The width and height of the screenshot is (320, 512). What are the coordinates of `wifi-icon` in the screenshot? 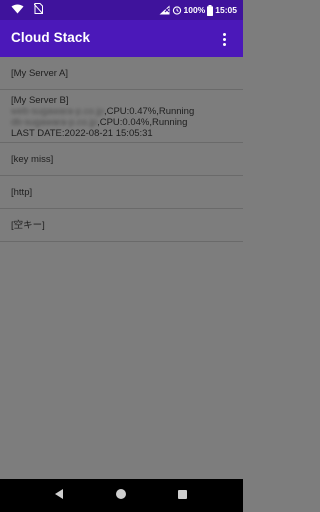 It's located at (17, 10).